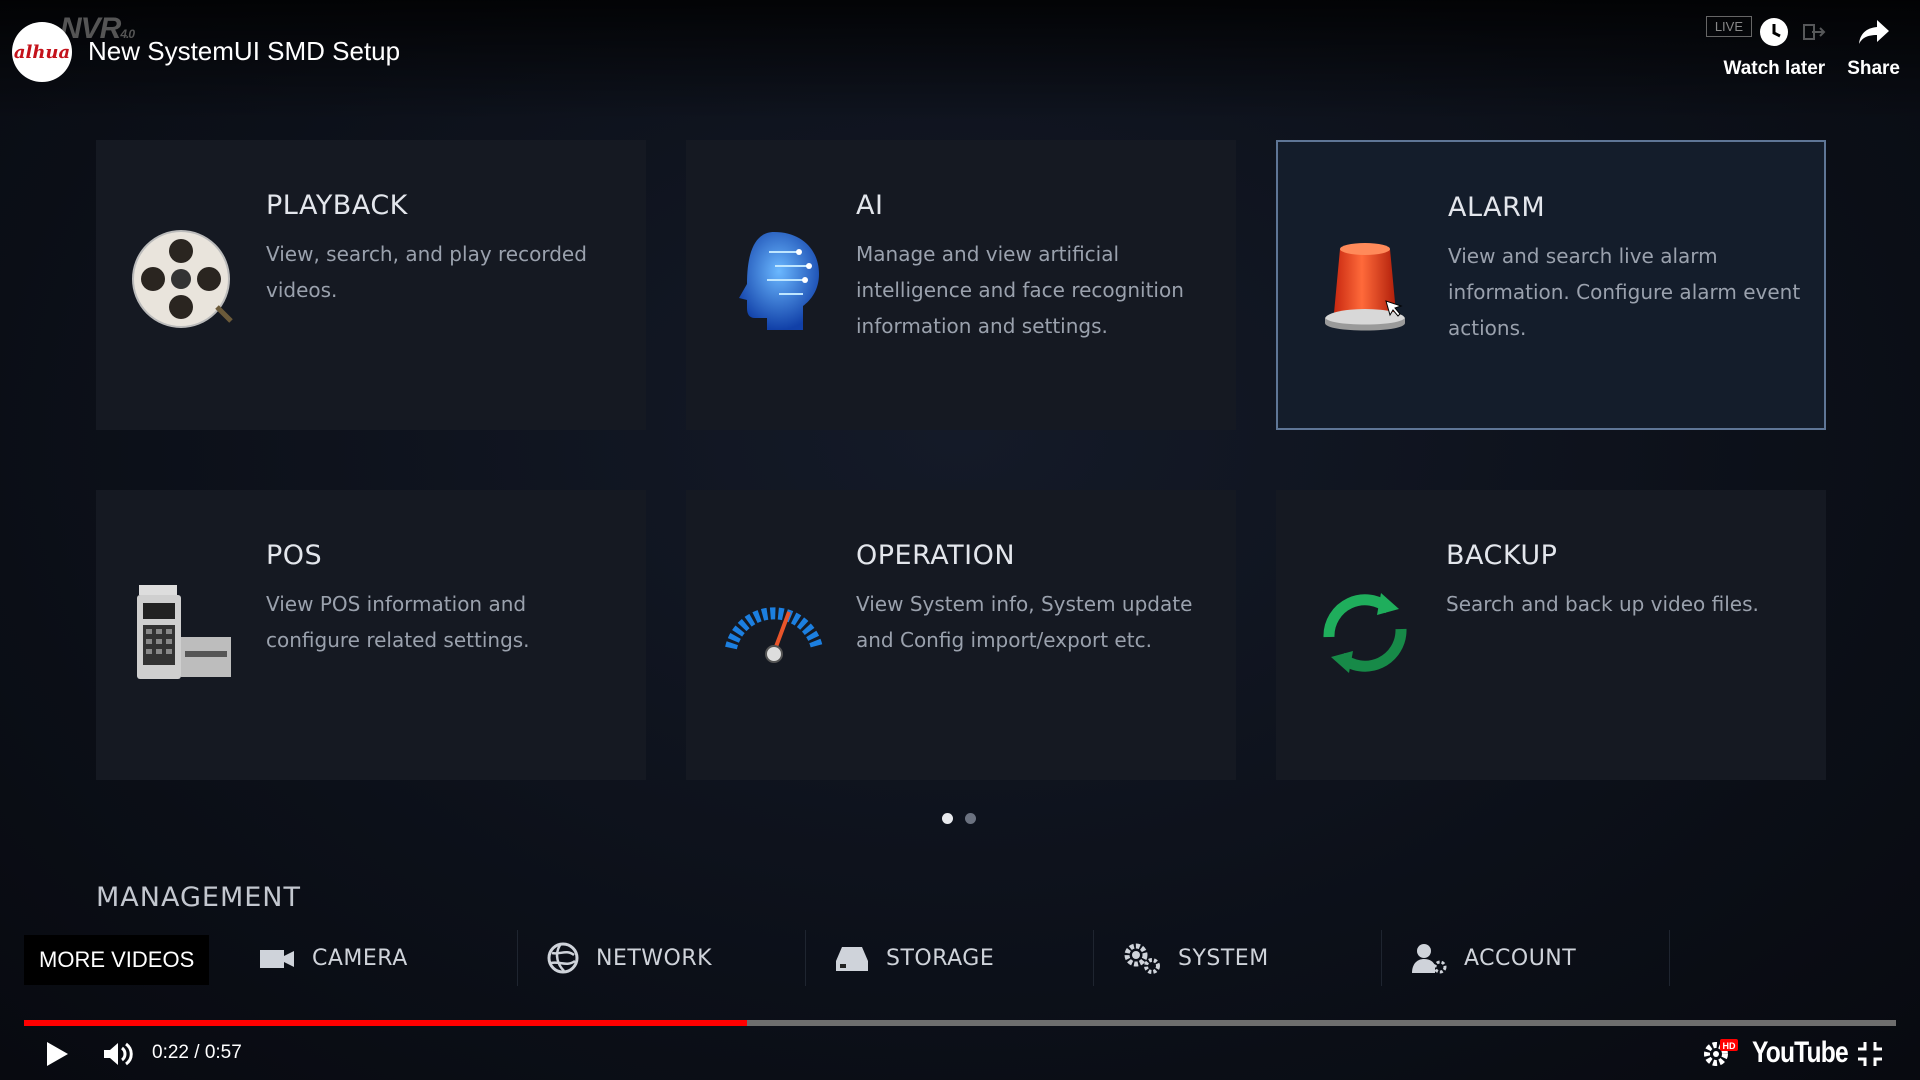 The height and width of the screenshot is (1080, 1920). Describe the element at coordinates (654, 958) in the screenshot. I see `management-label: NETWORK` at that location.